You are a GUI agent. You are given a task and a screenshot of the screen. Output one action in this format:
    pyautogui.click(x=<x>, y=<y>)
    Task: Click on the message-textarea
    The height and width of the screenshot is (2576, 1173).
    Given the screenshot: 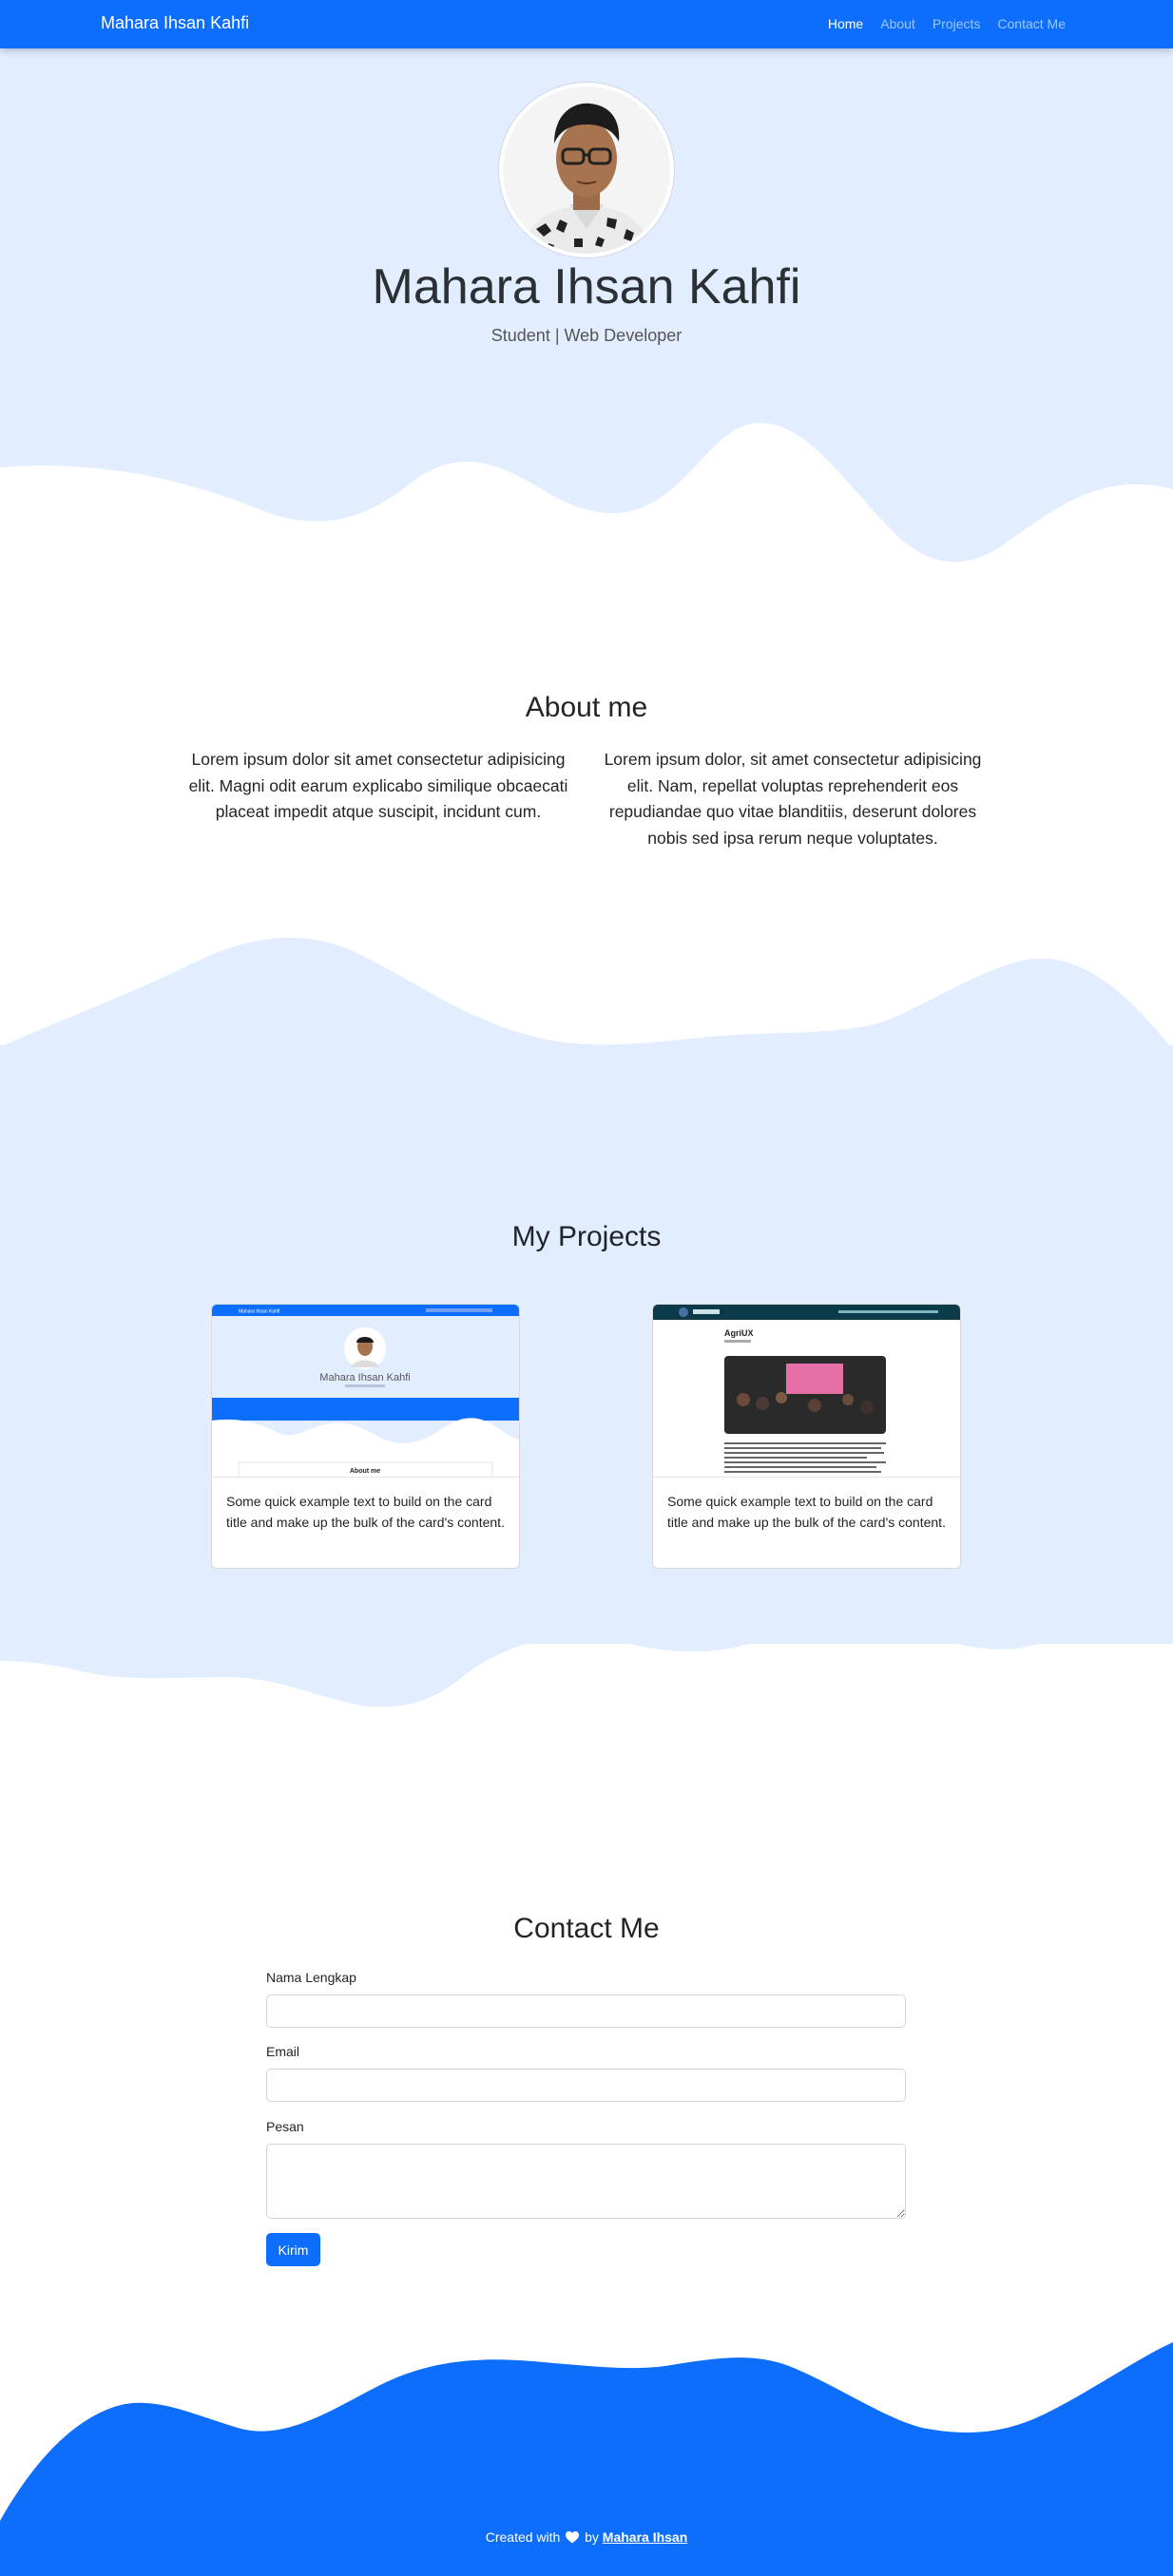 What is the action you would take?
    pyautogui.click(x=586, y=2181)
    